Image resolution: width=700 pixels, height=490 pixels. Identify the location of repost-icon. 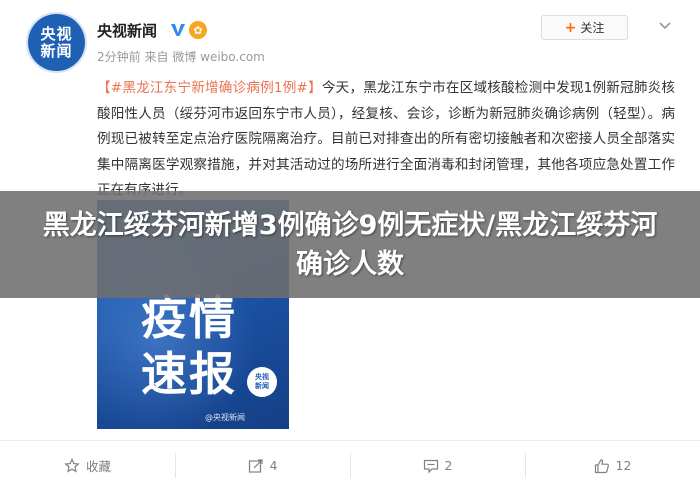
(255, 465).